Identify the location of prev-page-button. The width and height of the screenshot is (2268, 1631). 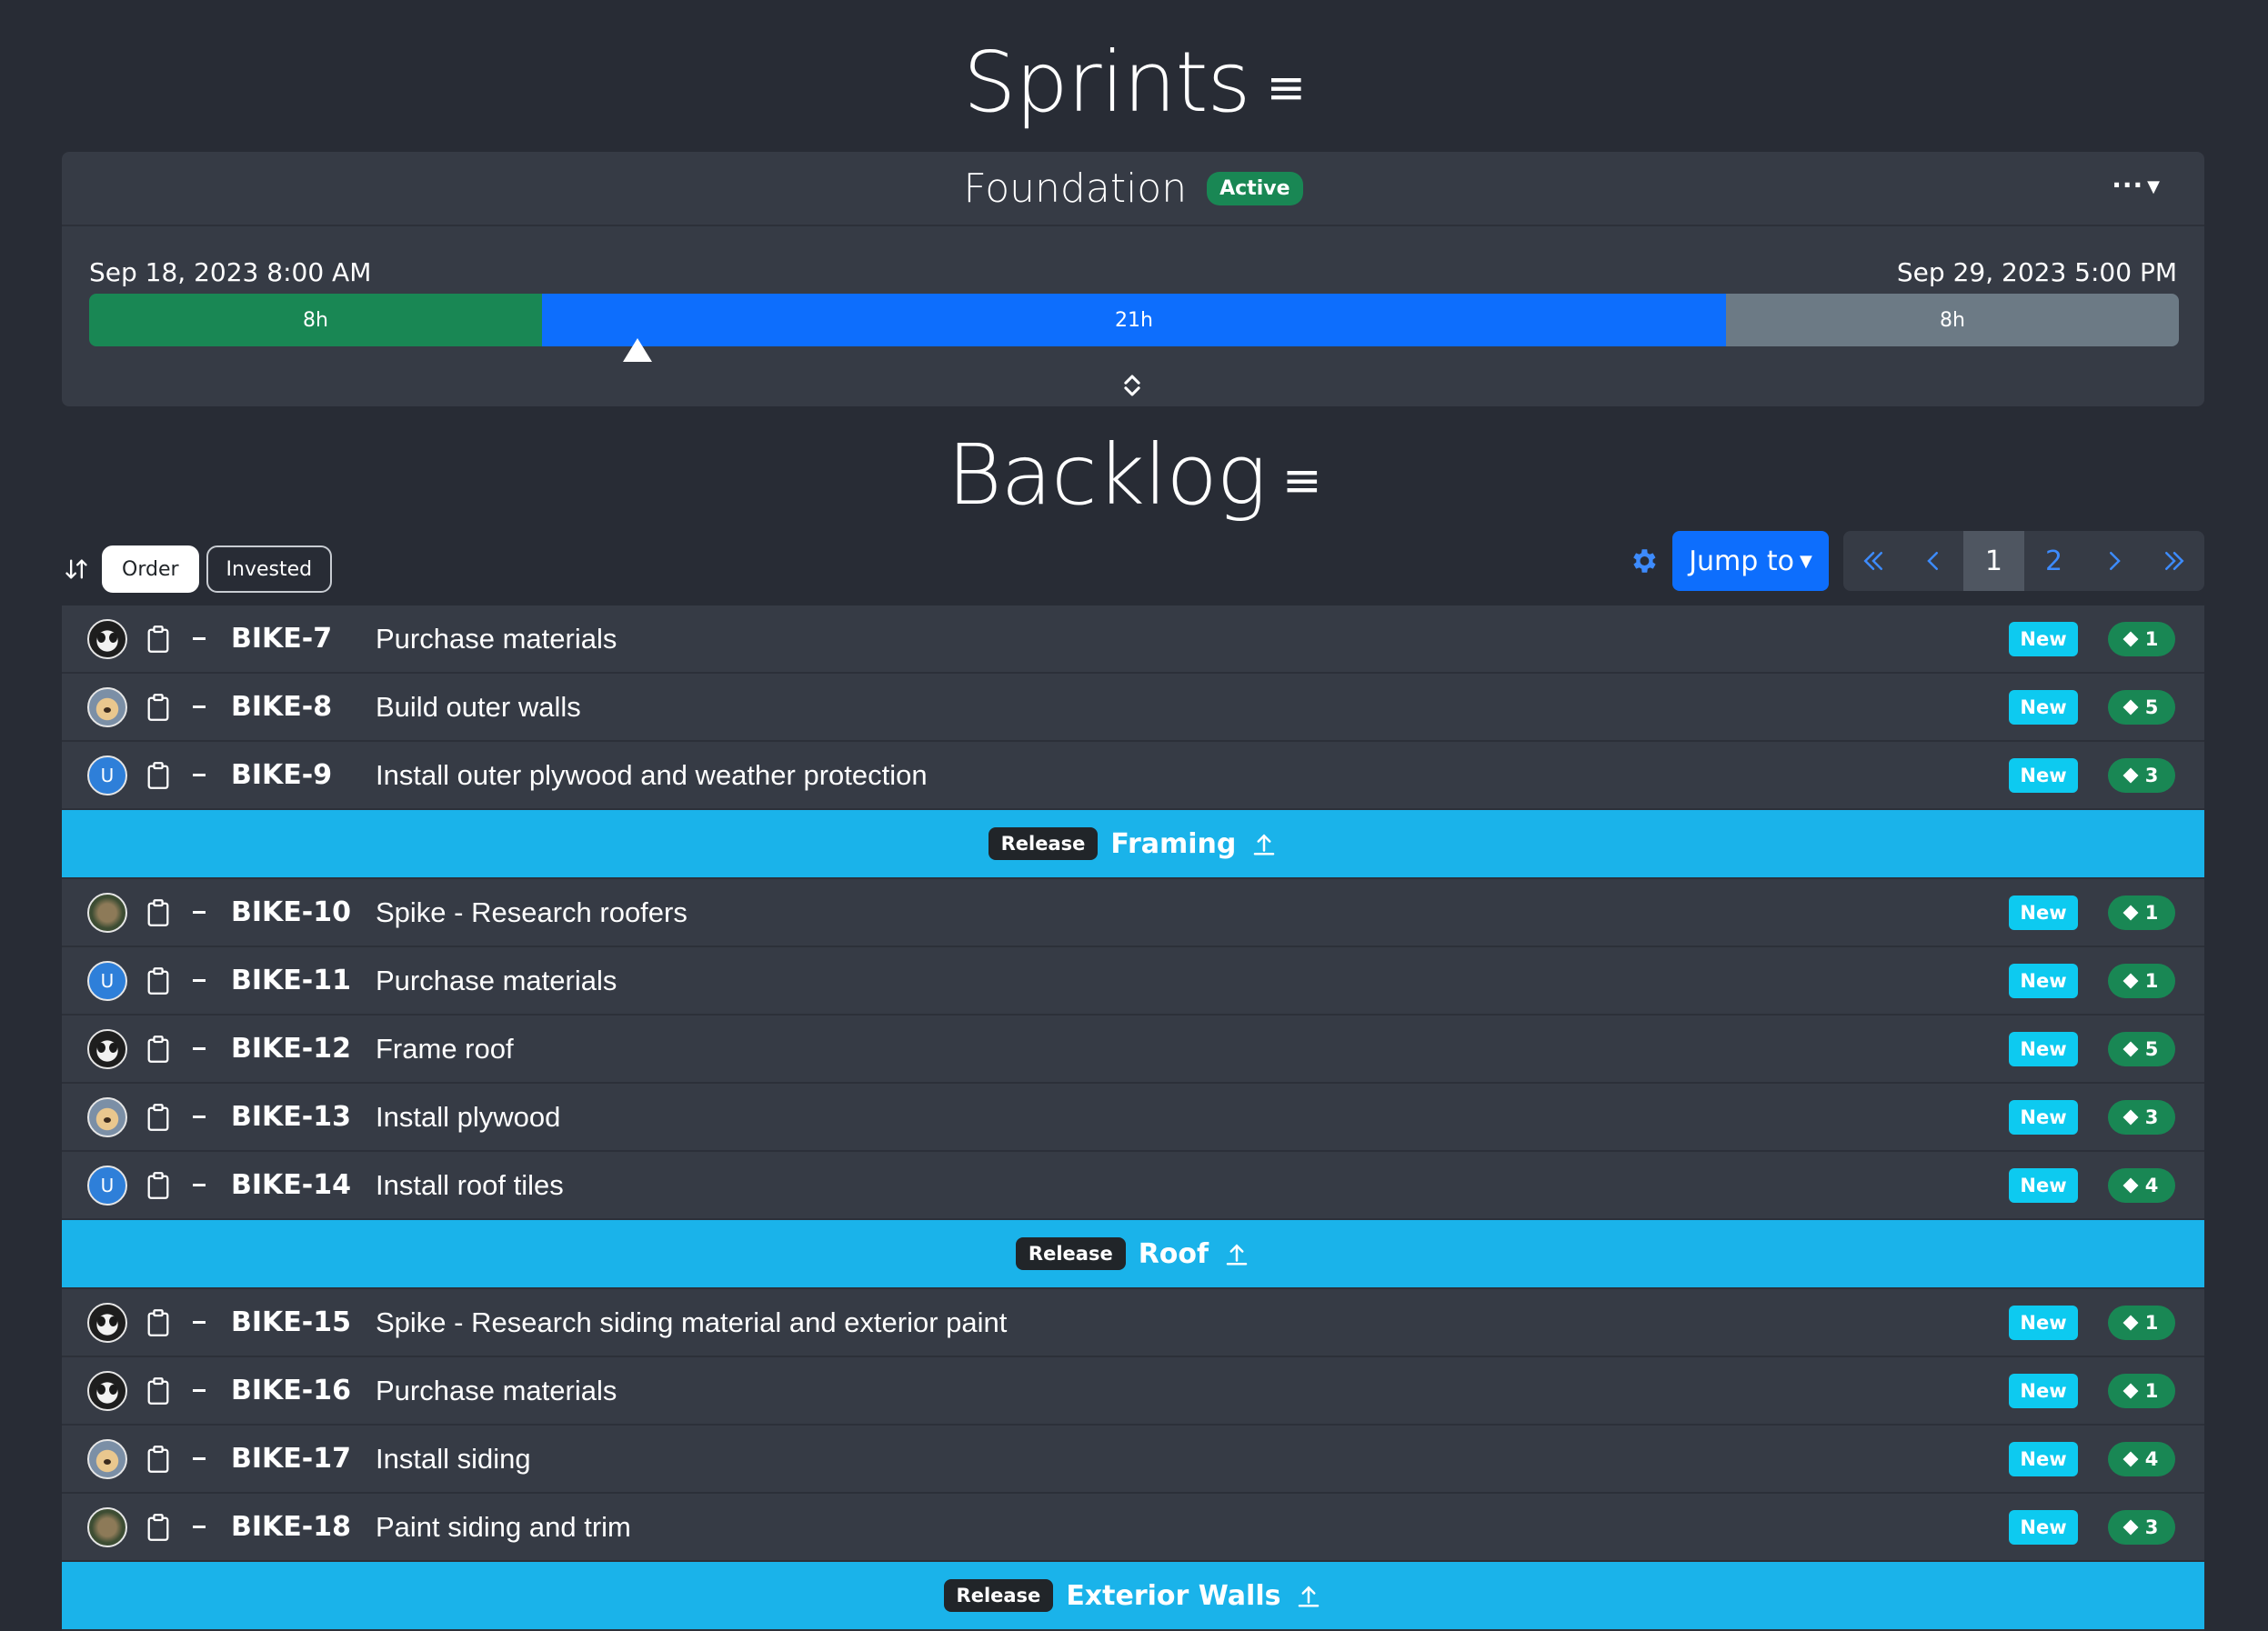
(1933, 561).